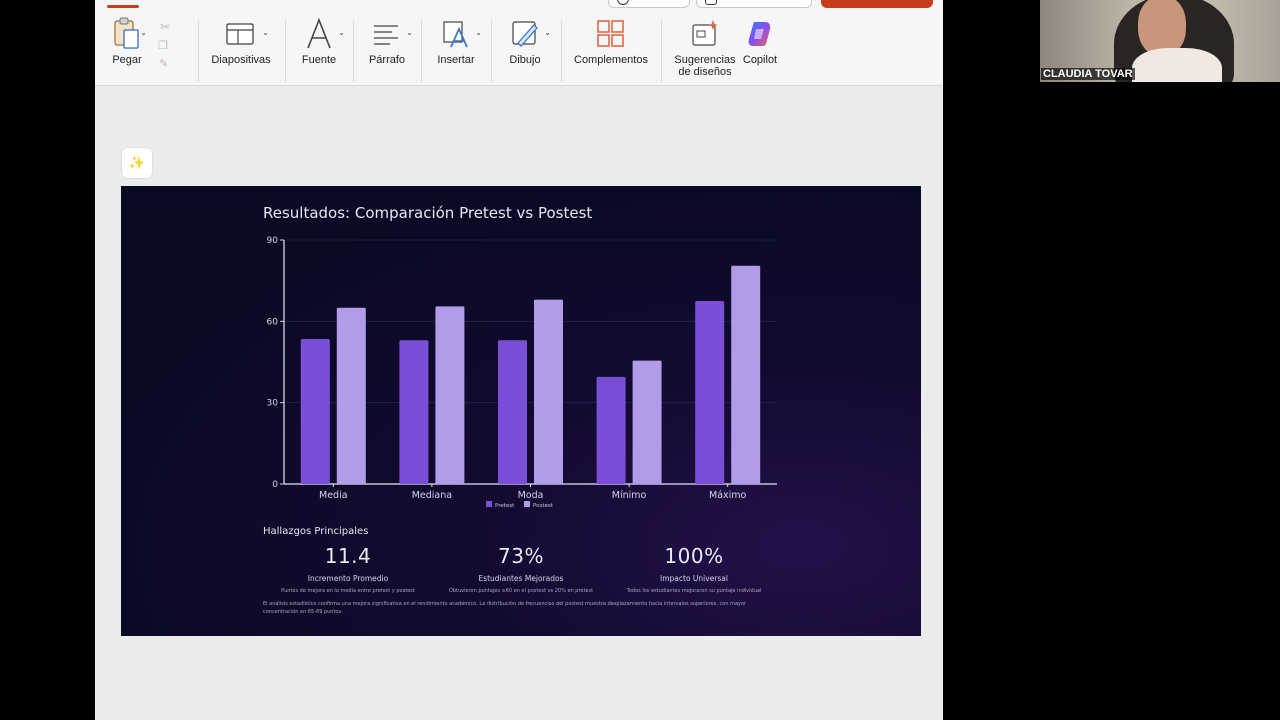 The height and width of the screenshot is (720, 1280). What do you see at coordinates (705, 34) in the screenshot?
I see `designer-icon` at bounding box center [705, 34].